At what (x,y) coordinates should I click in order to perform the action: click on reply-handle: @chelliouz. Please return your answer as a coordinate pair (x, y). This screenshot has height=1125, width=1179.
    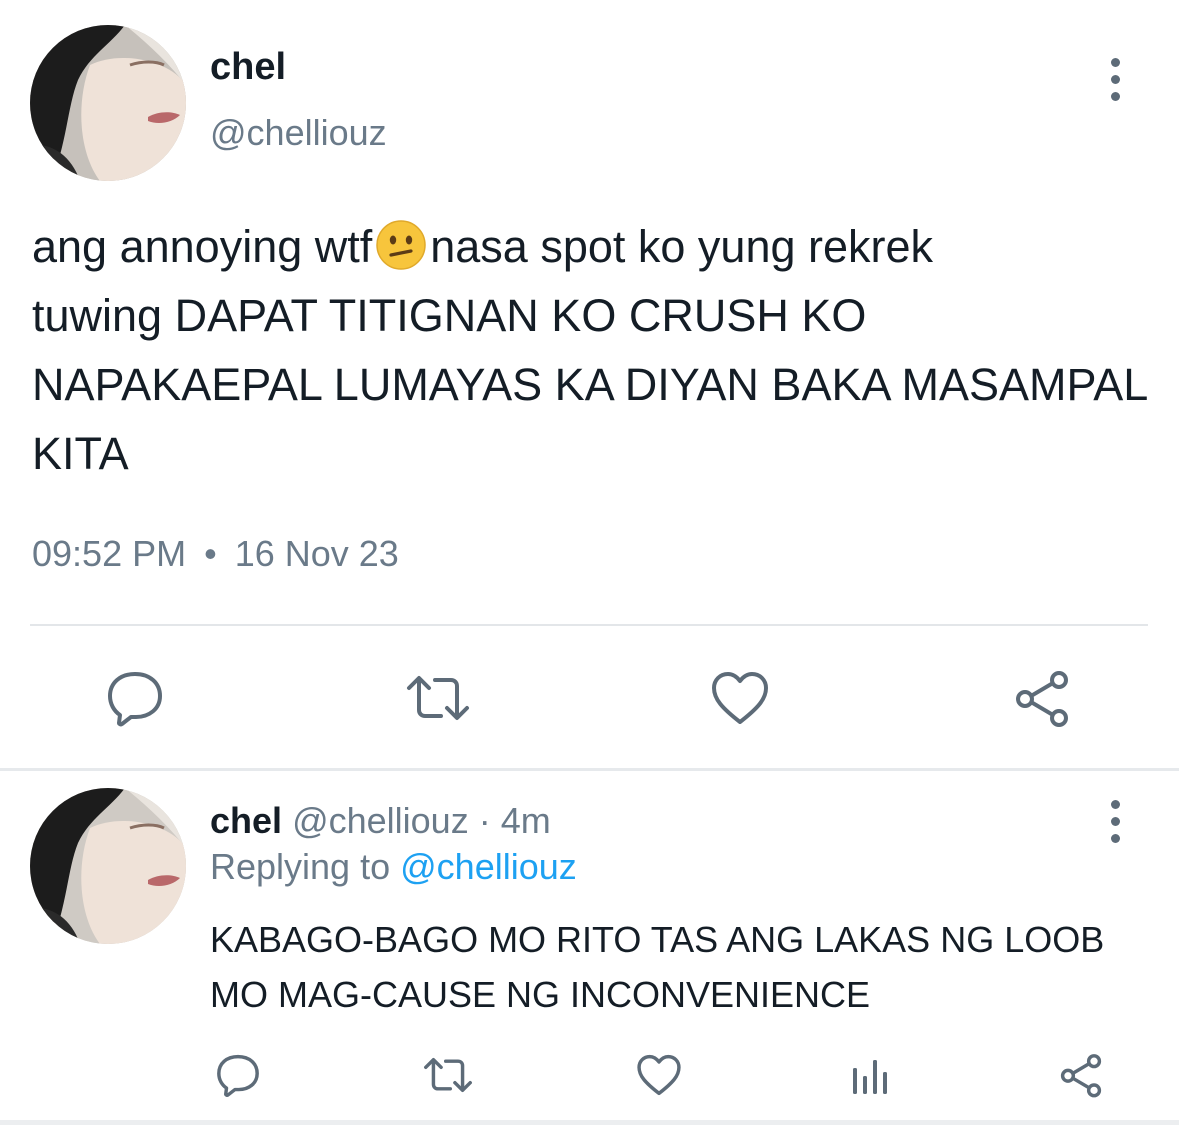
    Looking at the image, I should click on (380, 820).